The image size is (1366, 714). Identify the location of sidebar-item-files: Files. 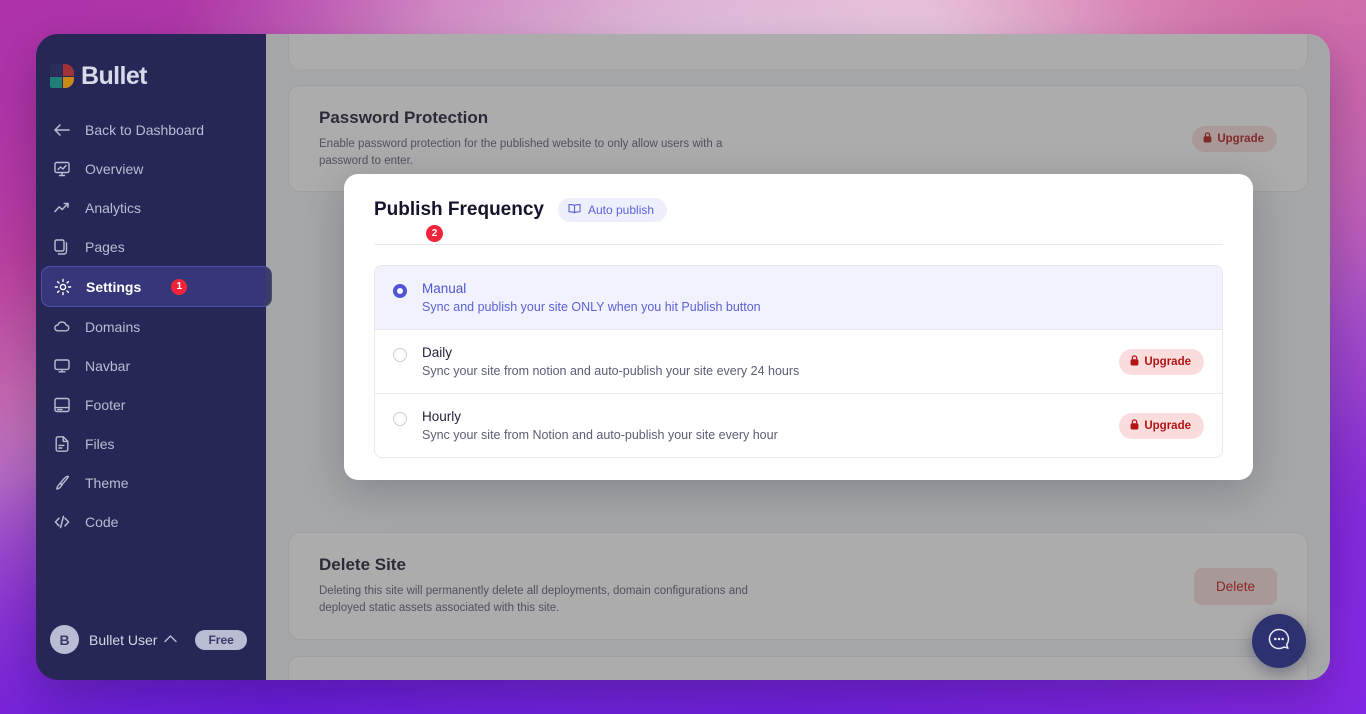
(151, 443).